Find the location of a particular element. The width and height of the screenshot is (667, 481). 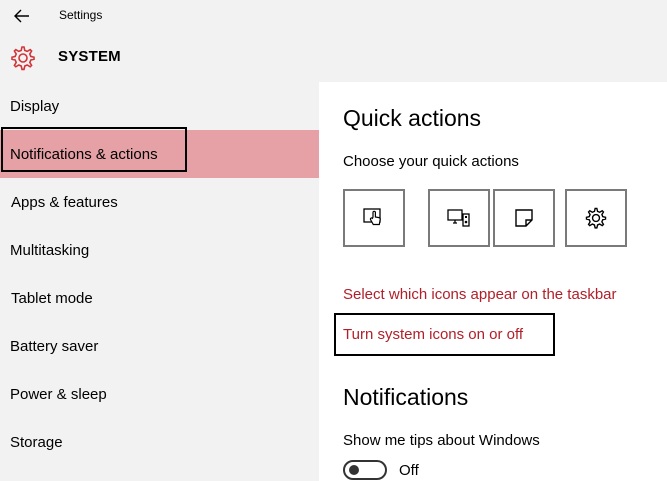

quick-action-tile-settings is located at coordinates (596, 218).